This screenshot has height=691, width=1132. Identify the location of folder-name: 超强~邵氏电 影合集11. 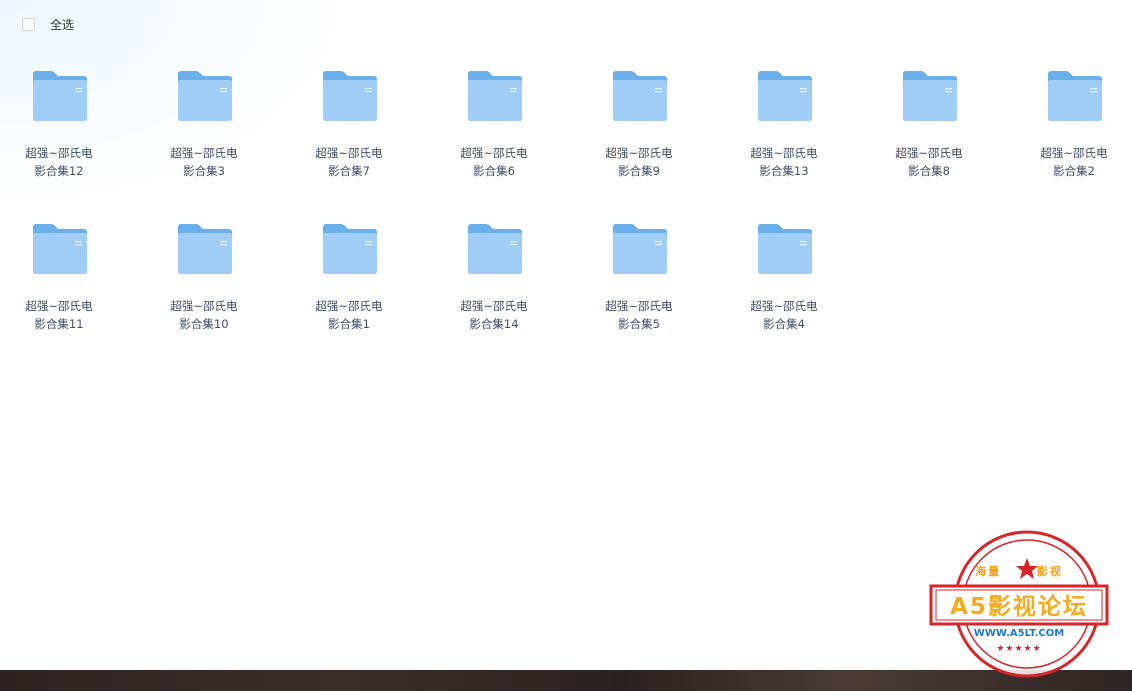
(59, 315).